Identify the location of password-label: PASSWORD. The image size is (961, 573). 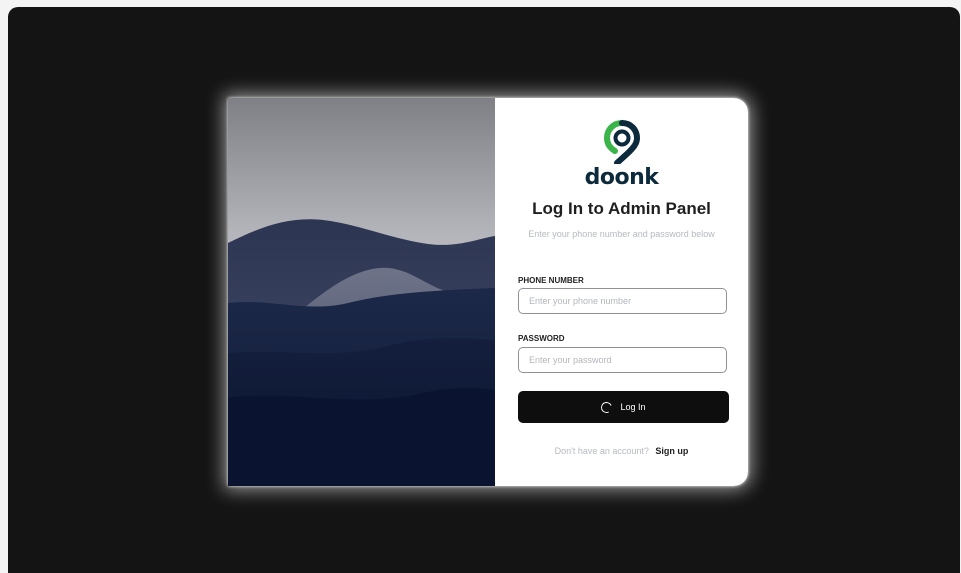
(541, 338).